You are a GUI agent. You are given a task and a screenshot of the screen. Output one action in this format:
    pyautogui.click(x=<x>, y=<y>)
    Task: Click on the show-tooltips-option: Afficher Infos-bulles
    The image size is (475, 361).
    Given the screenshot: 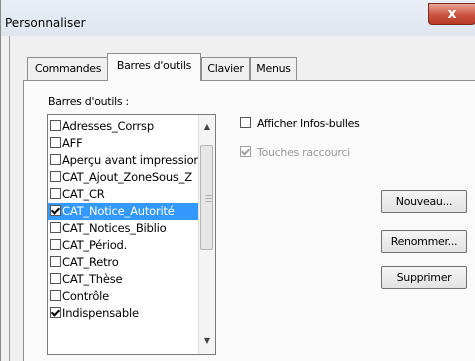 What is the action you would take?
    pyautogui.click(x=299, y=123)
    